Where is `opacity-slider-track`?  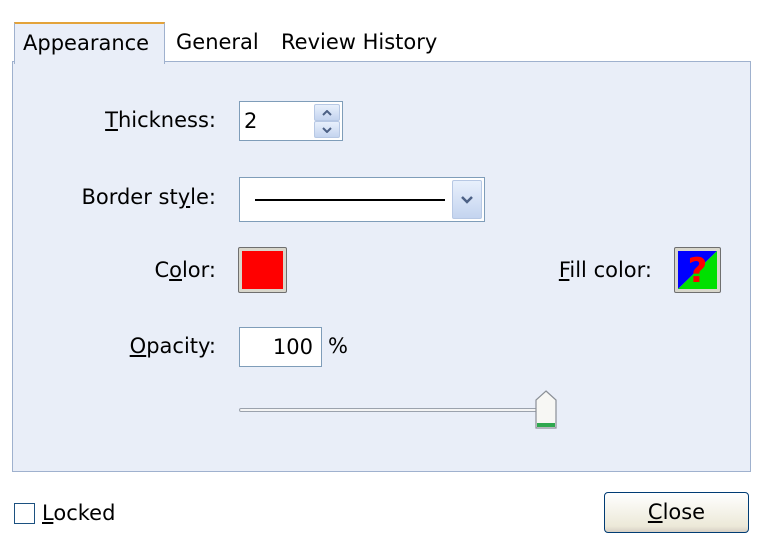
opacity-slider-track is located at coordinates (395, 410).